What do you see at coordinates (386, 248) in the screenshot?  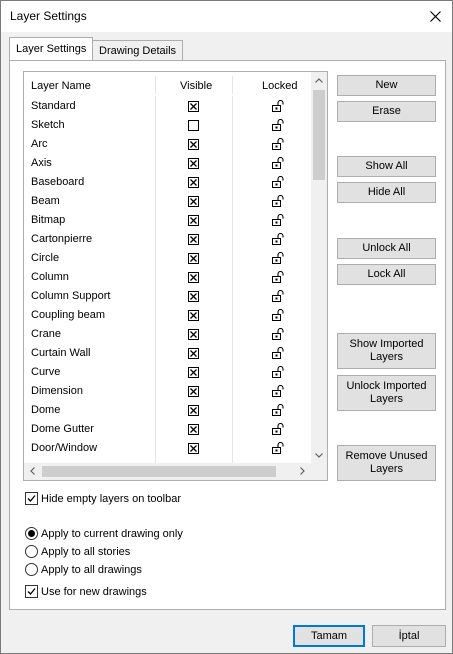 I see `unlock-all-button: Unlock All` at bounding box center [386, 248].